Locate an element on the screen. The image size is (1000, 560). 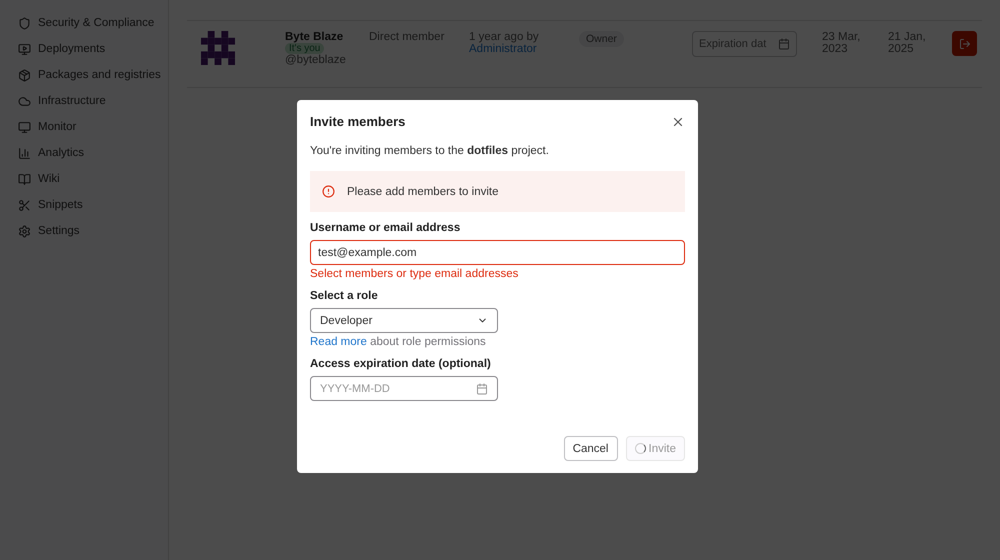
date-field: YYYY-MM-DD is located at coordinates (404, 388).